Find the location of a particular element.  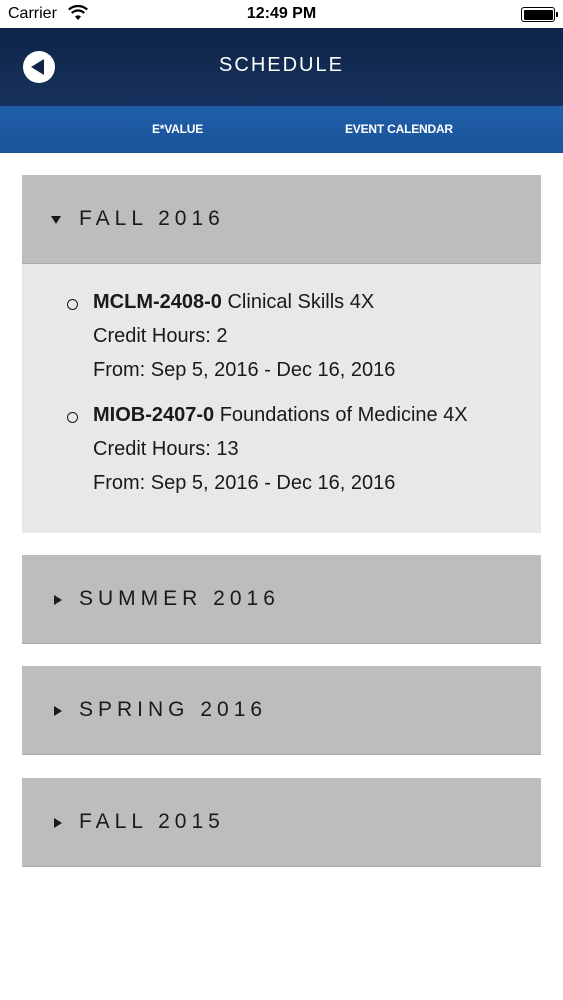

term-header-fall-2015: FALL 2015 is located at coordinates (281, 822).